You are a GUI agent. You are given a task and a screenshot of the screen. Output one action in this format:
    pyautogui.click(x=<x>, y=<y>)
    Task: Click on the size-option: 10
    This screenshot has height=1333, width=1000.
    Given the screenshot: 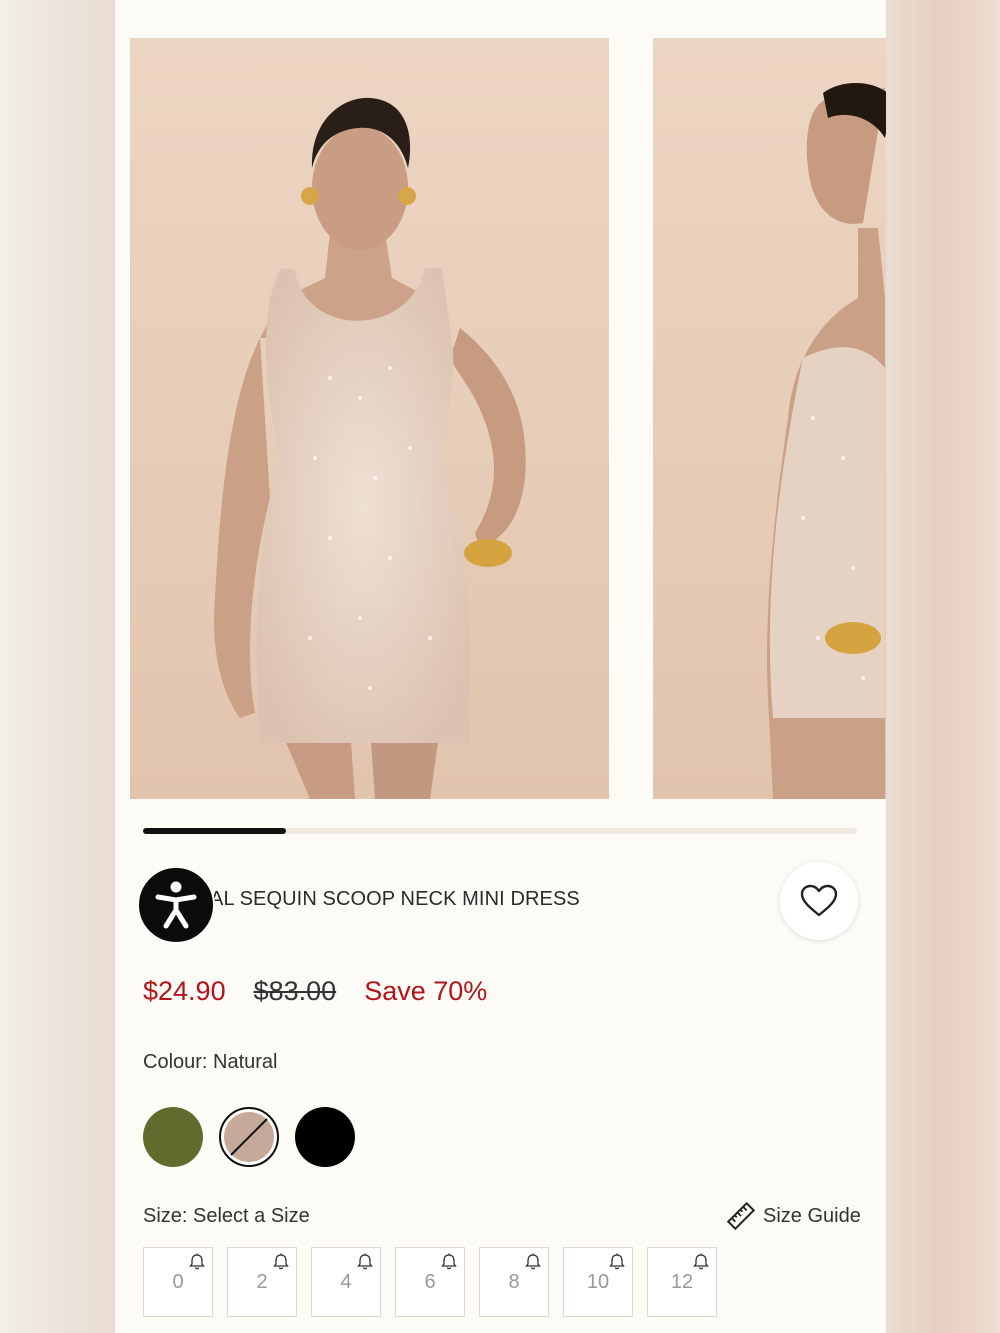 What is the action you would take?
    pyautogui.click(x=598, y=1282)
    